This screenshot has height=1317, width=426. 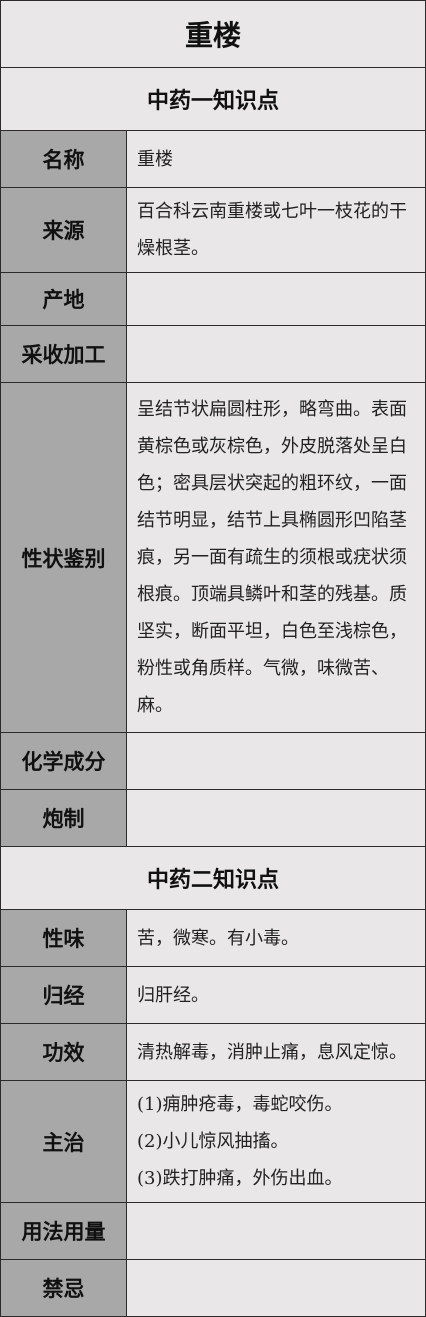 I want to click on section-header-row: 中药一知识点, so click(x=213, y=99).